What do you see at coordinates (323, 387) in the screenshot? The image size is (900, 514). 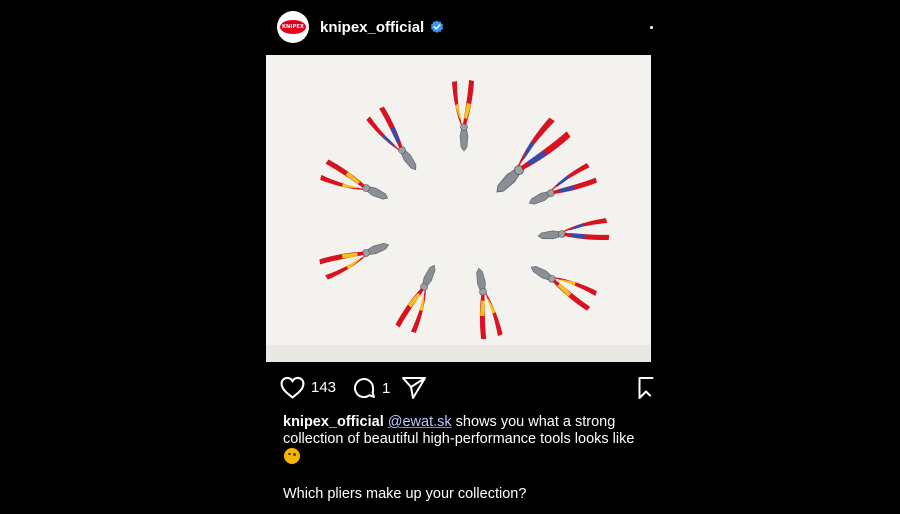 I see `like-count: 143` at bounding box center [323, 387].